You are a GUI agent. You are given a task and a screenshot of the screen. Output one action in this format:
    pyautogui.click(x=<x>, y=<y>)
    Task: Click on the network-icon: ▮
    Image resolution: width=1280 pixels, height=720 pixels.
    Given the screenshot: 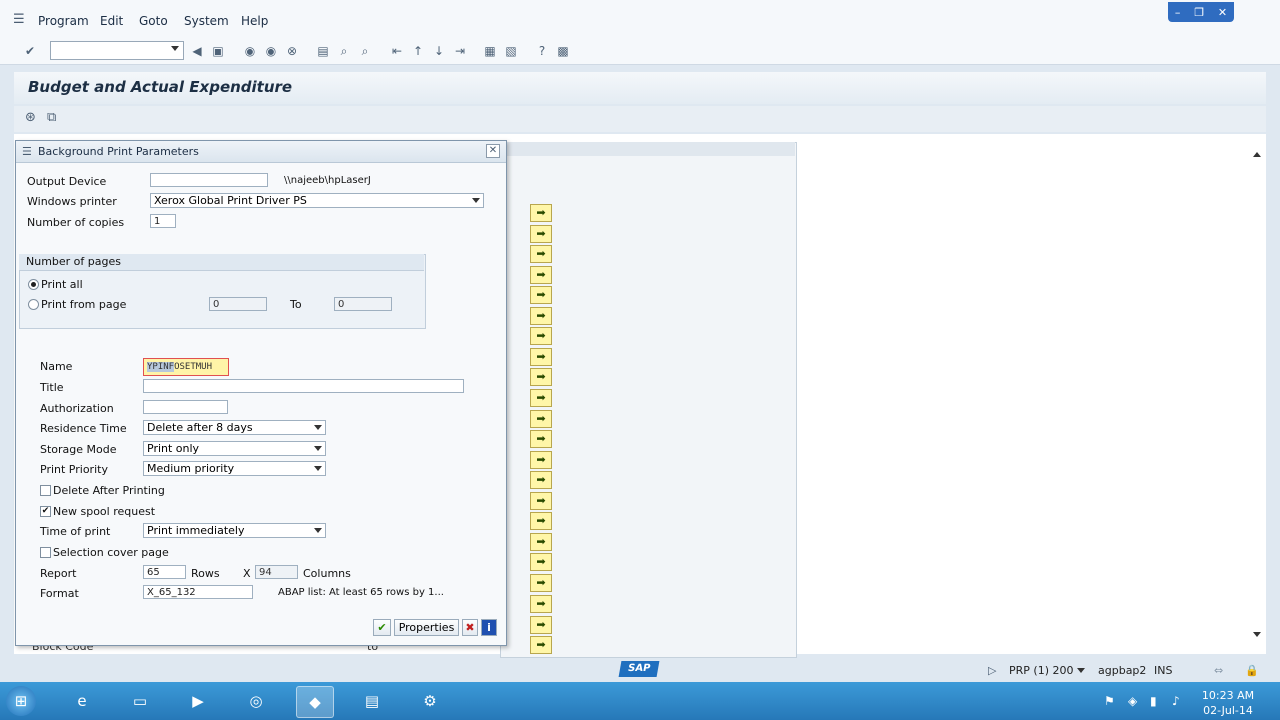 What is the action you would take?
    pyautogui.click(x=1153, y=701)
    